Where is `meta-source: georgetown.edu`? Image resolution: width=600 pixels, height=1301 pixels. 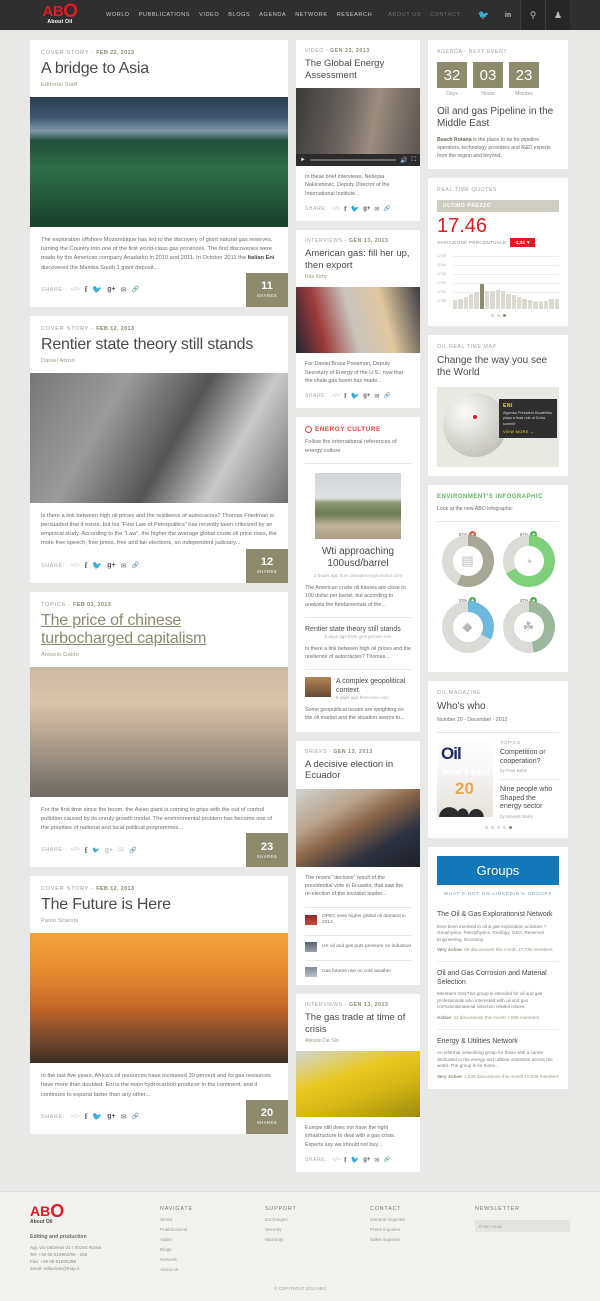
meta-source: georgetown.edu is located at coordinates (375, 636).